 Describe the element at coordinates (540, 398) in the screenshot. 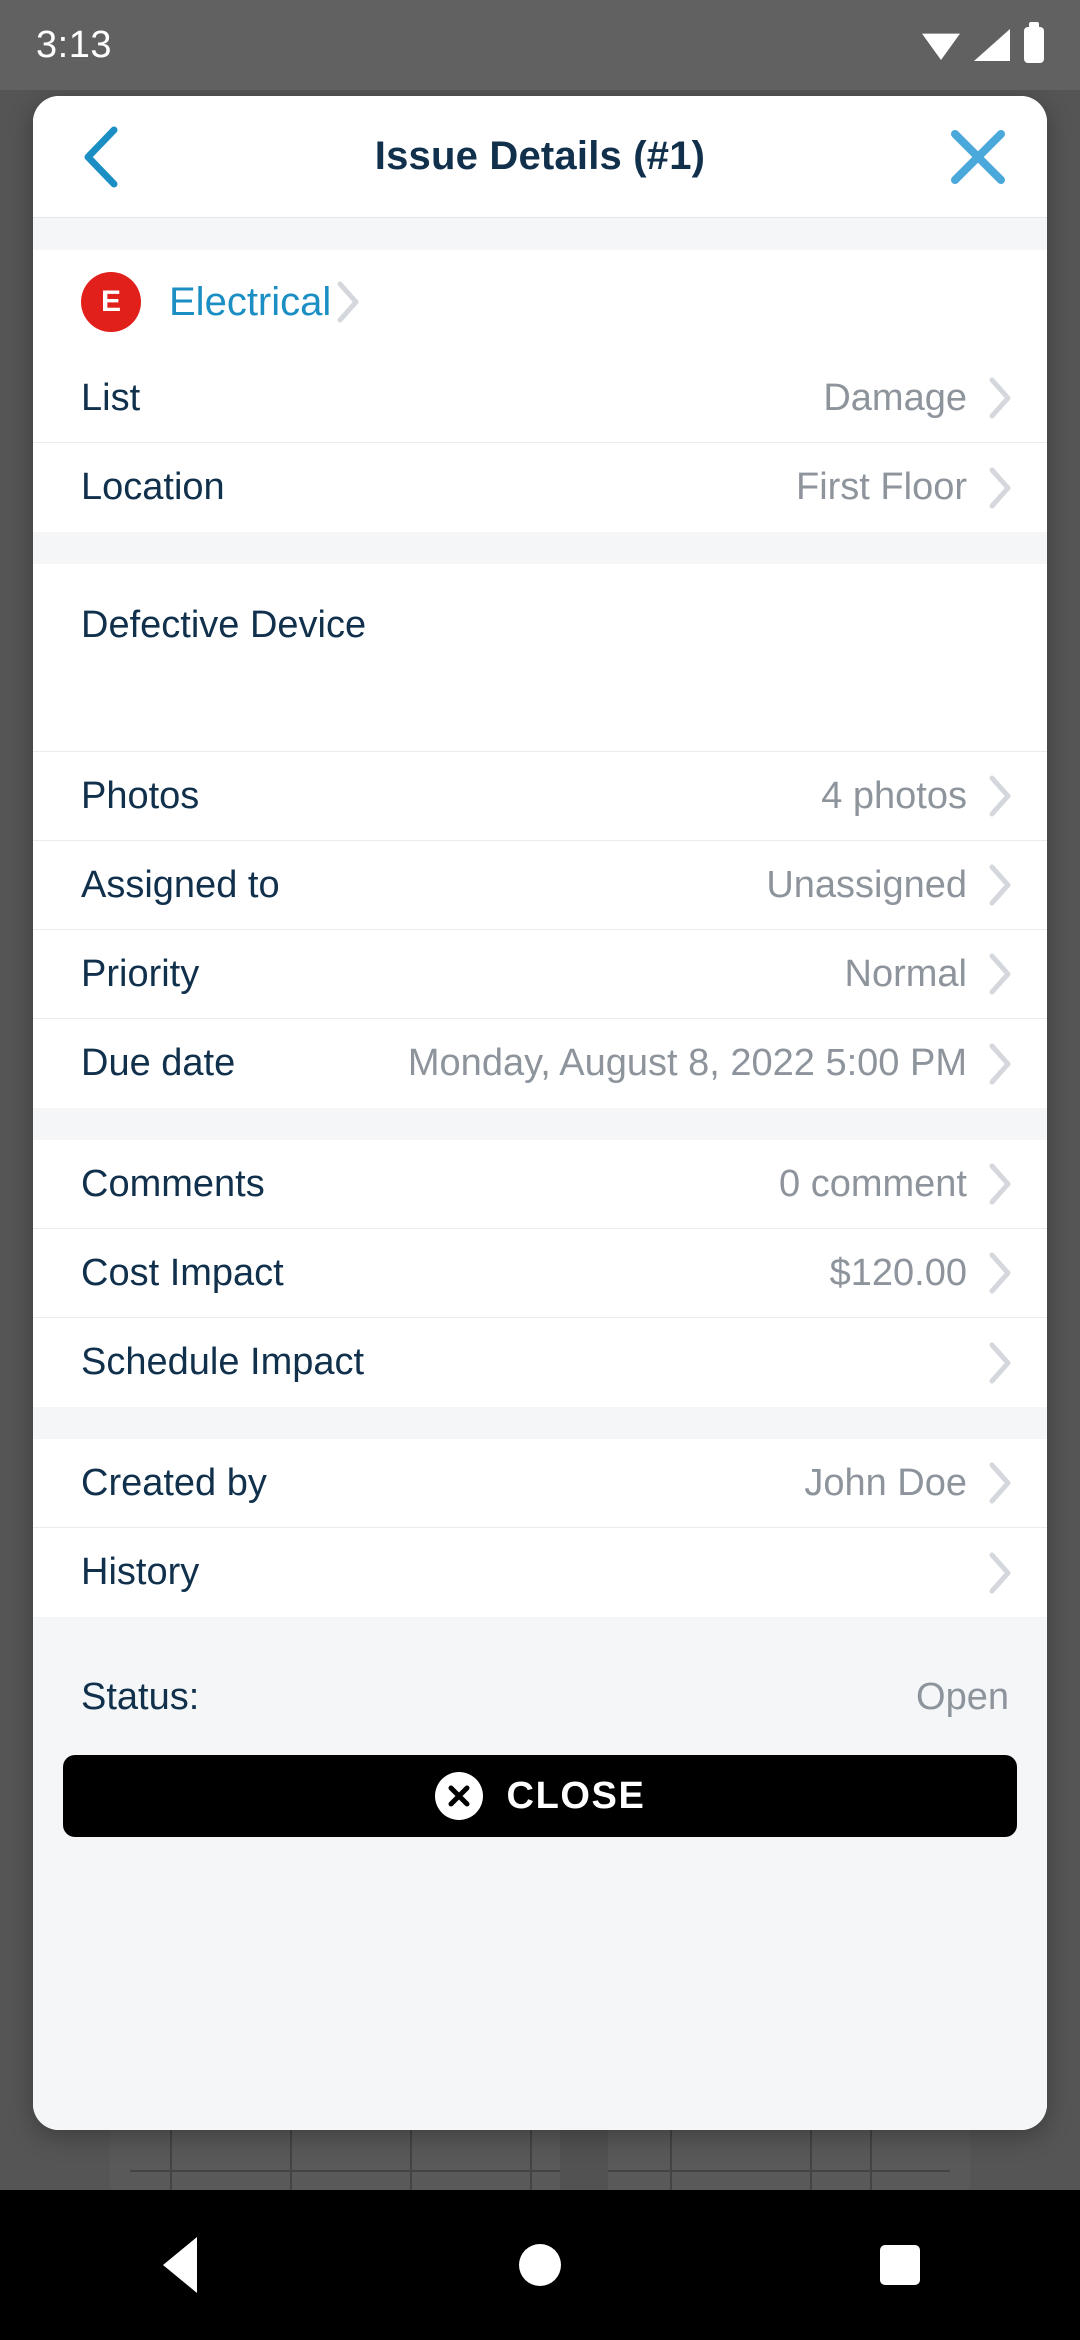

I see `row-list: List Damage` at that location.